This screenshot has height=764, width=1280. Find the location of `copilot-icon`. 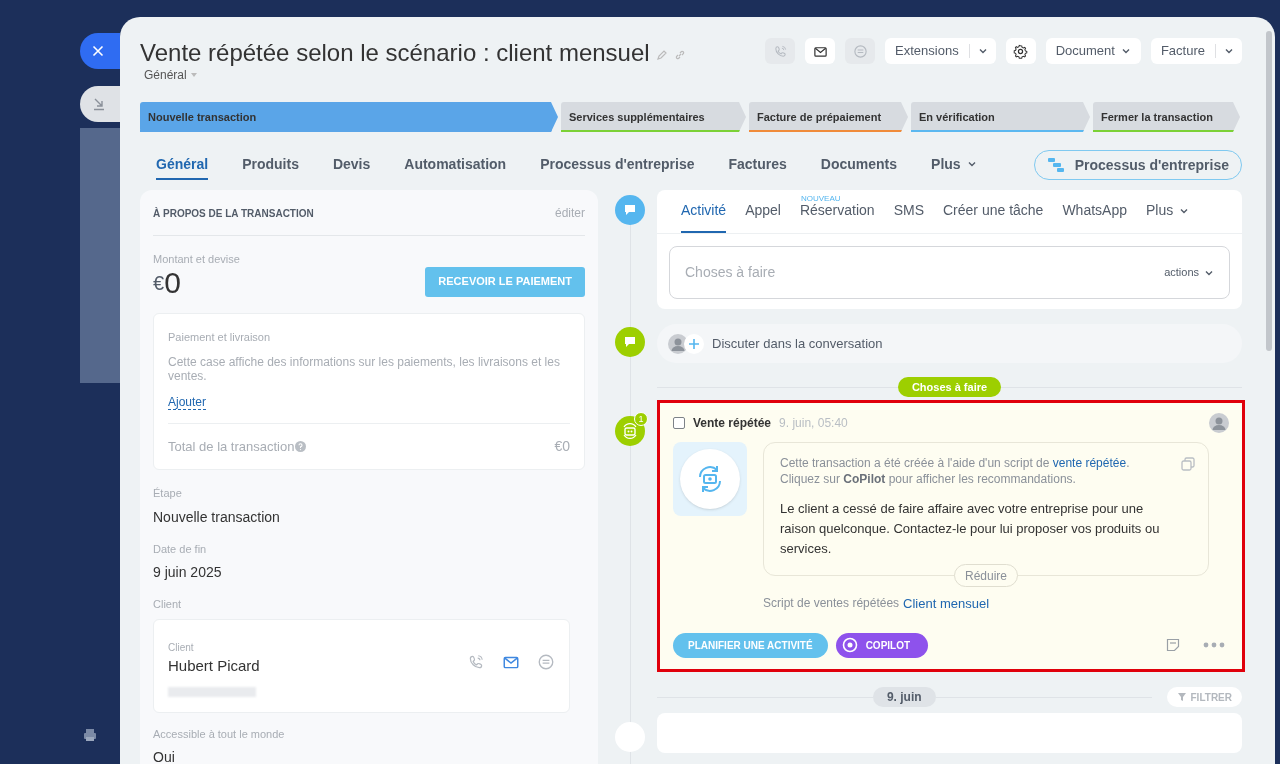

copilot-icon is located at coordinates (849, 645).